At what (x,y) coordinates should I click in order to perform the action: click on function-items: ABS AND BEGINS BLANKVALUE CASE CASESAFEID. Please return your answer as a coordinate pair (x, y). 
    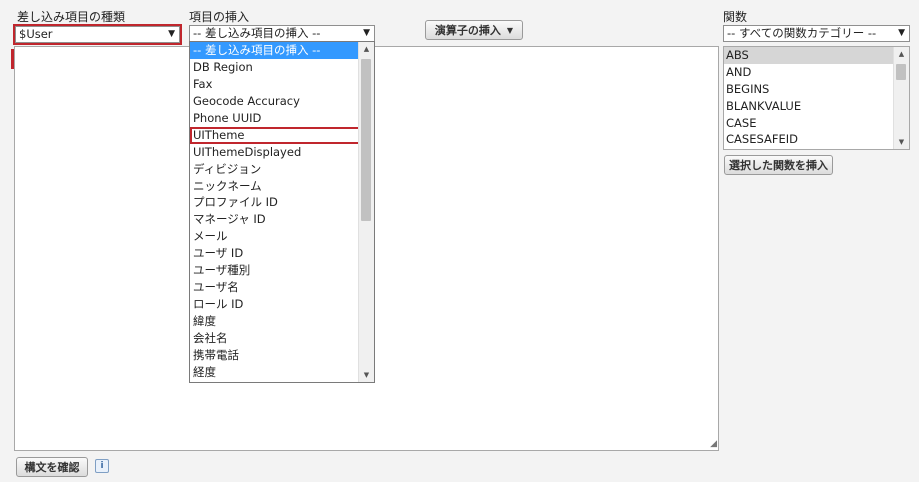
    Looking at the image, I should click on (809, 97).